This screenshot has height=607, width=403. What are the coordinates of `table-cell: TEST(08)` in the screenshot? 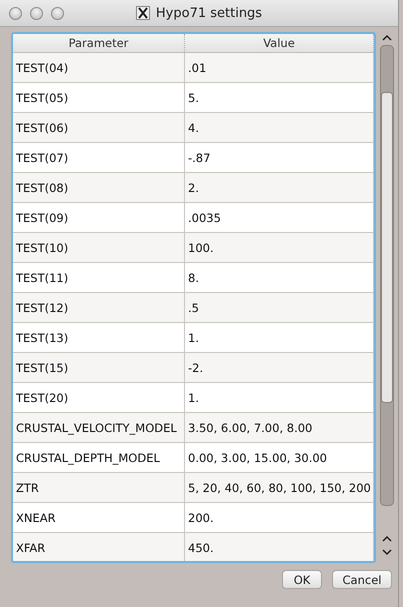 It's located at (99, 187).